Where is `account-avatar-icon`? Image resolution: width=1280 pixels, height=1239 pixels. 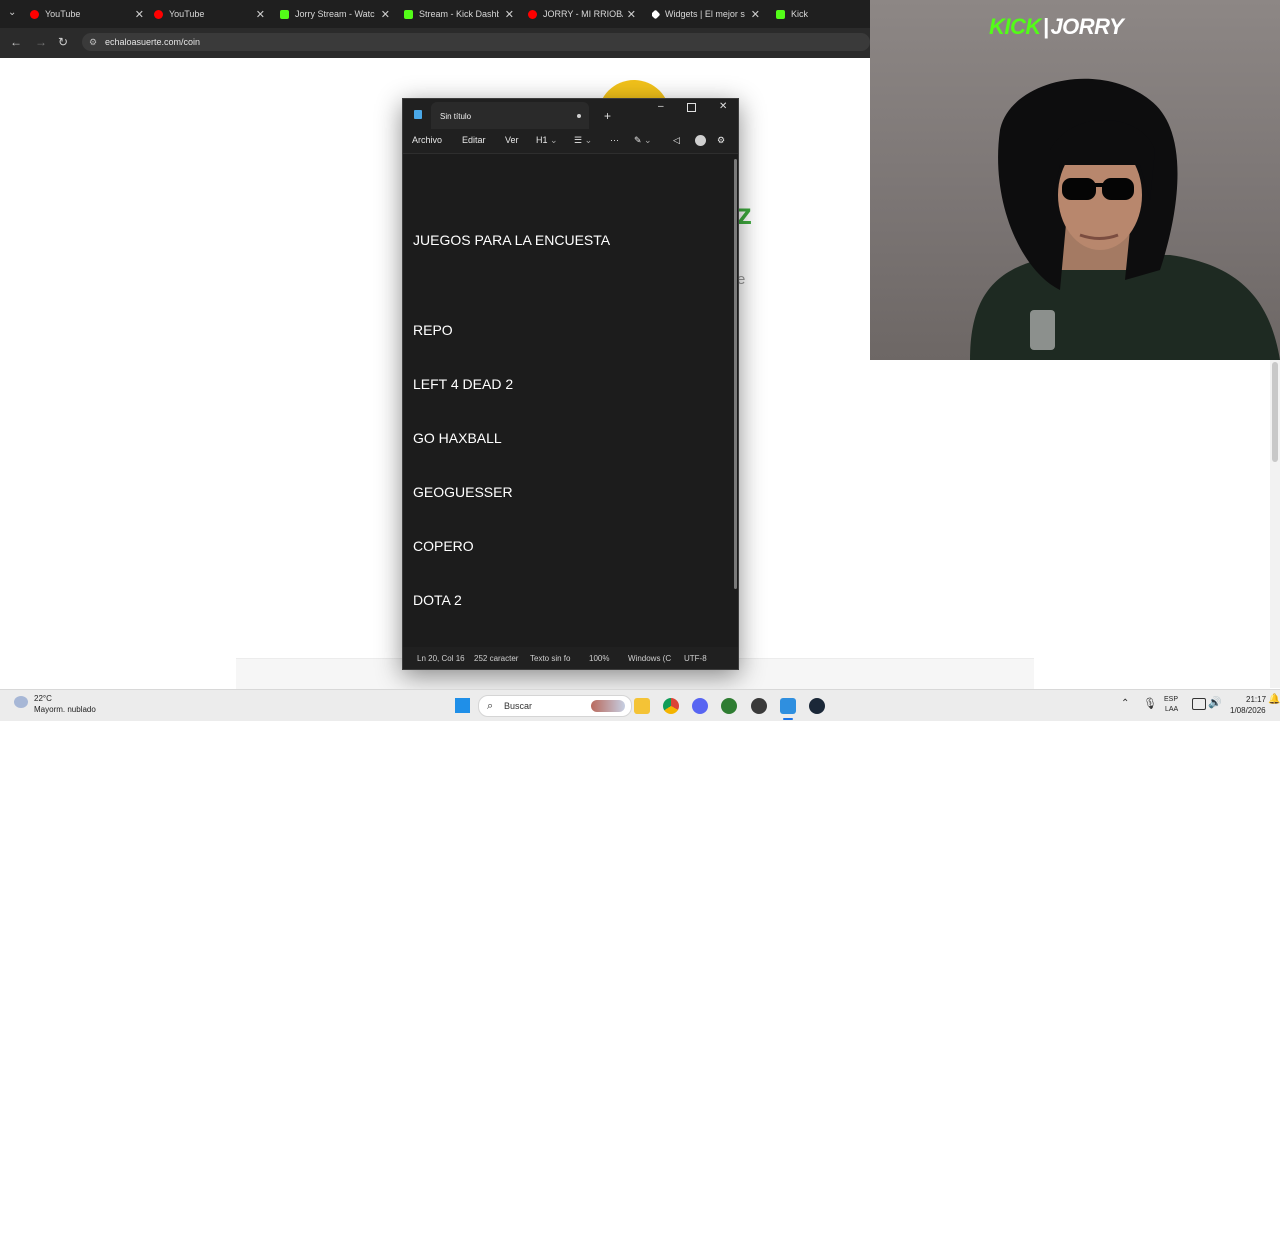 account-avatar-icon is located at coordinates (700, 140).